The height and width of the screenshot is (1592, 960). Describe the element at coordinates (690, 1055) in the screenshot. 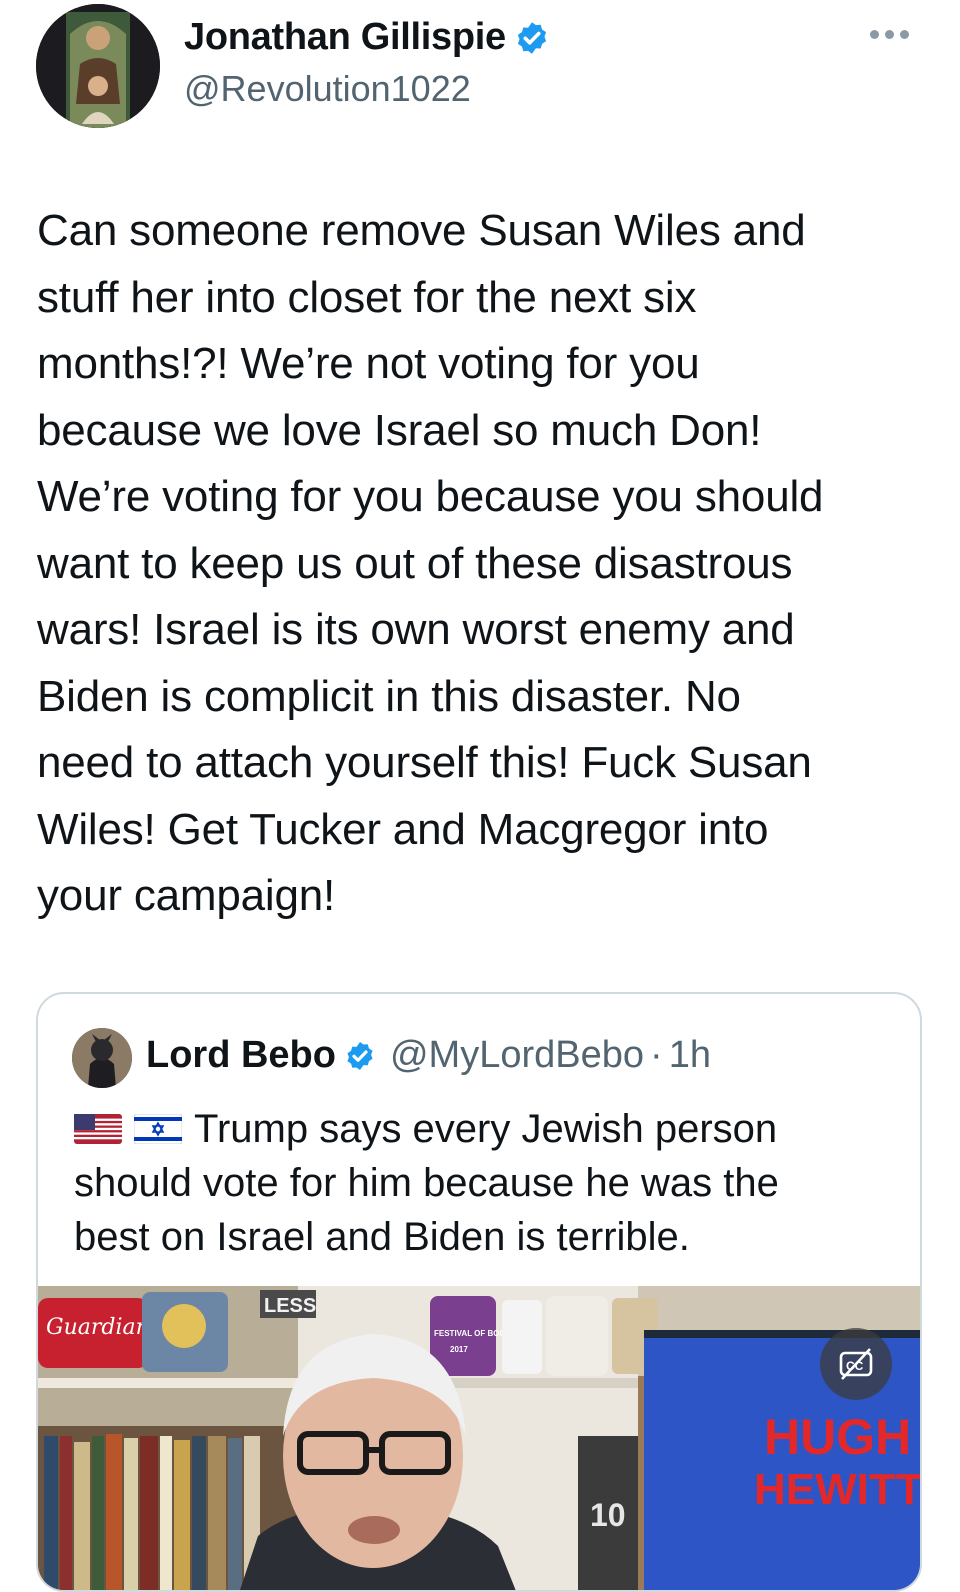

I see `quoted-timestamp: 1h` at that location.